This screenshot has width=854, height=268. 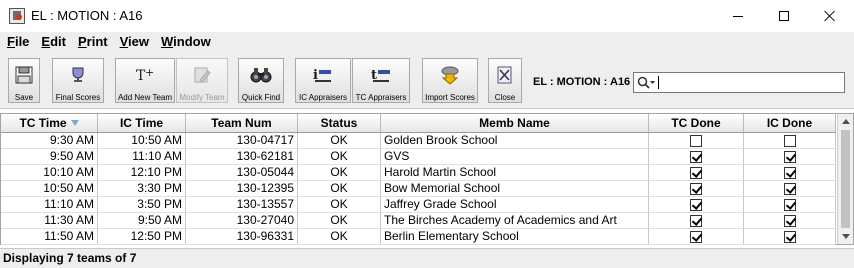 I want to click on minimize-button, so click(x=738, y=16).